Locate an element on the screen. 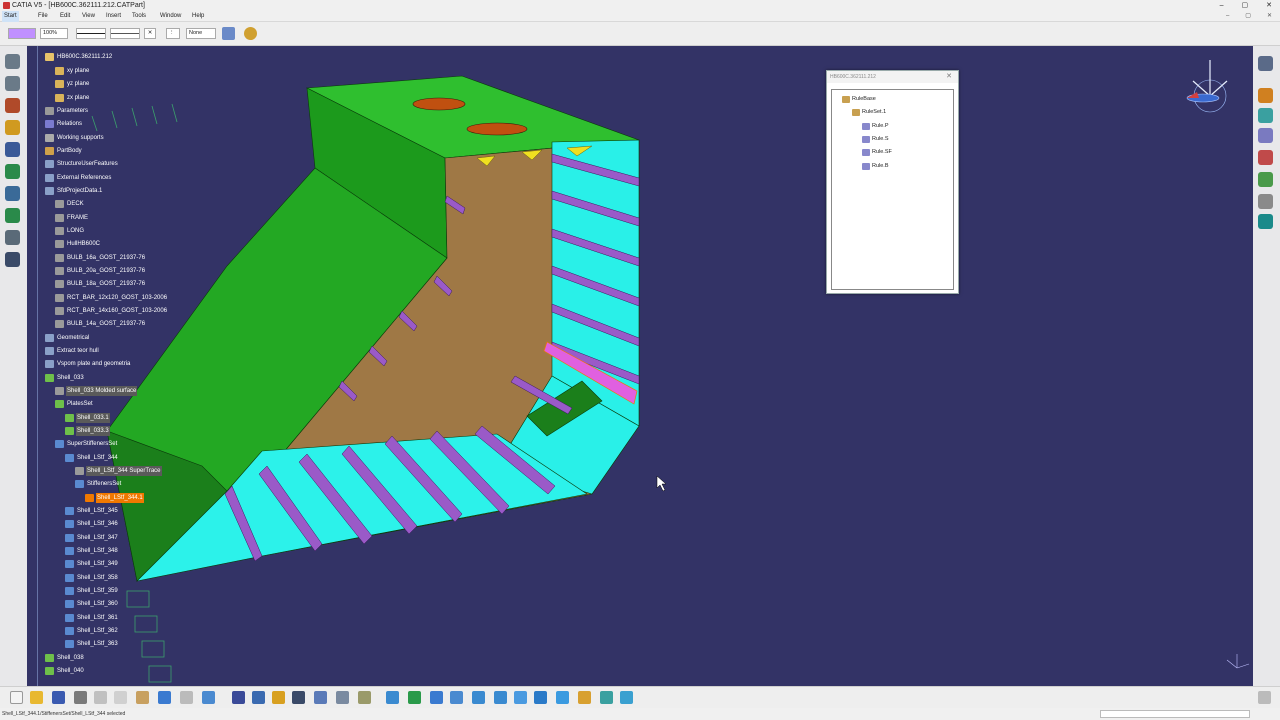 The image size is (1280, 720). tree-node: RCT_BAR_12x120_GOST_103-2006 is located at coordinates (111, 298).